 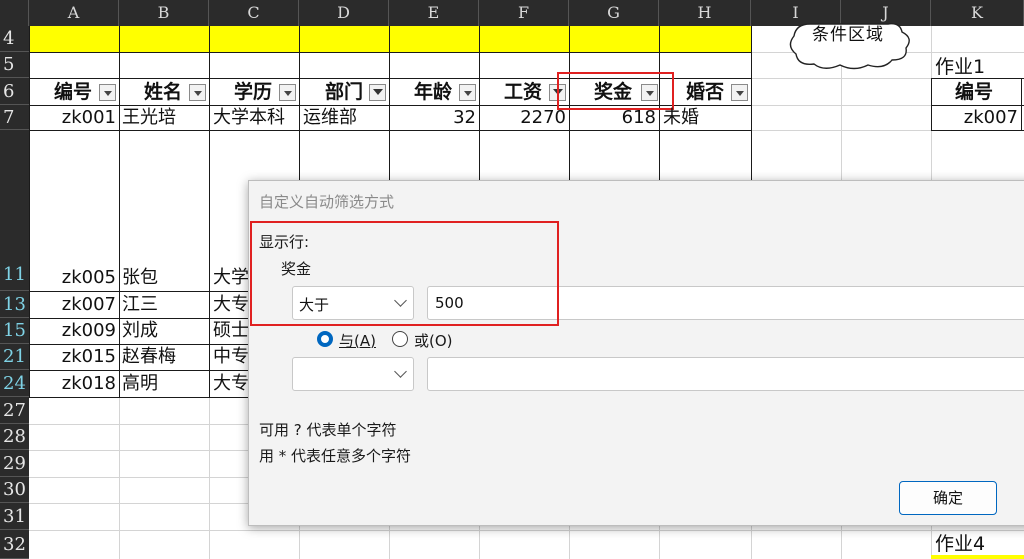 What do you see at coordinates (254, 13) in the screenshot?
I see `col-header-c: C` at bounding box center [254, 13].